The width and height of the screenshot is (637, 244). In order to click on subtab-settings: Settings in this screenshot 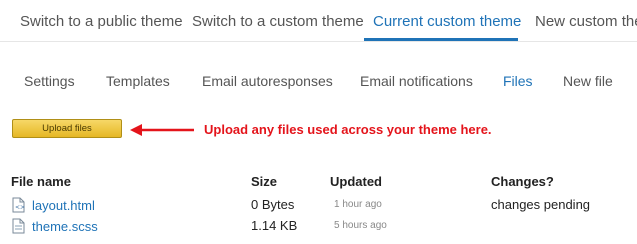, I will do `click(49, 81)`.